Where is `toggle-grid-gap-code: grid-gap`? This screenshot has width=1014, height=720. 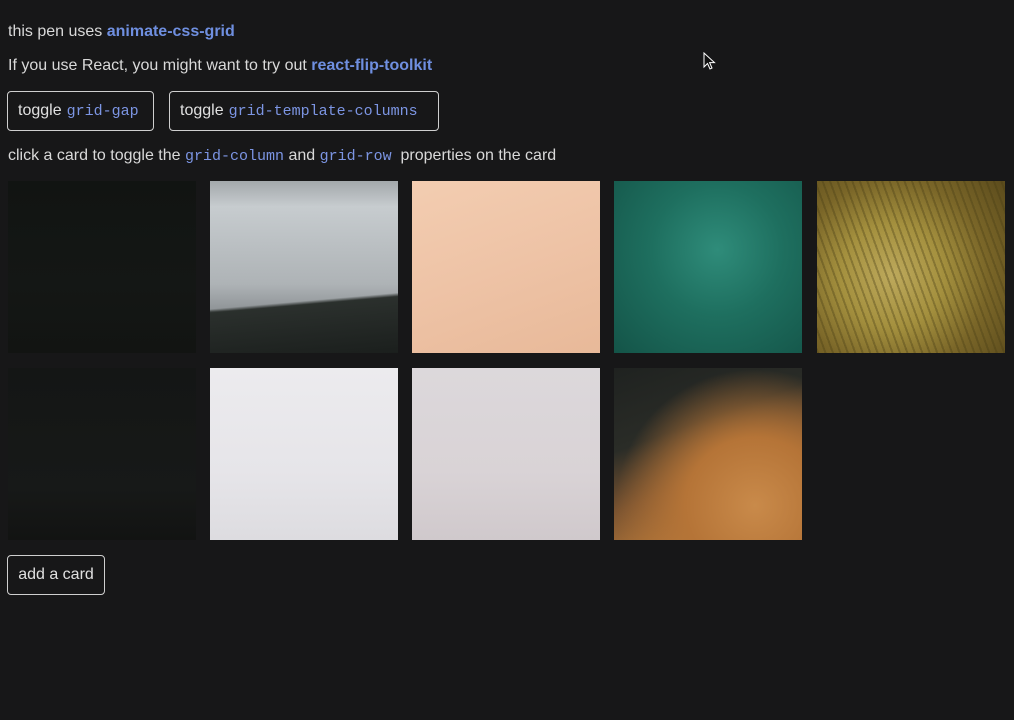 toggle-grid-gap-code: grid-gap is located at coordinates (102, 111).